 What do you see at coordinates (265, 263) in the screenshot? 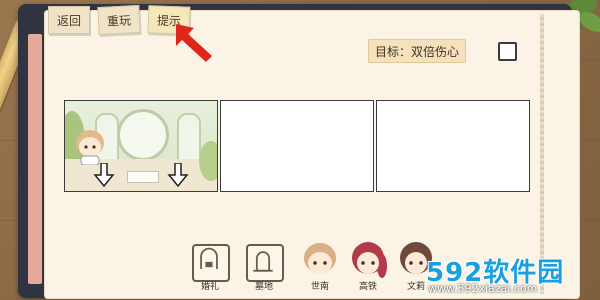
I see `gravestone-card-icon` at bounding box center [265, 263].